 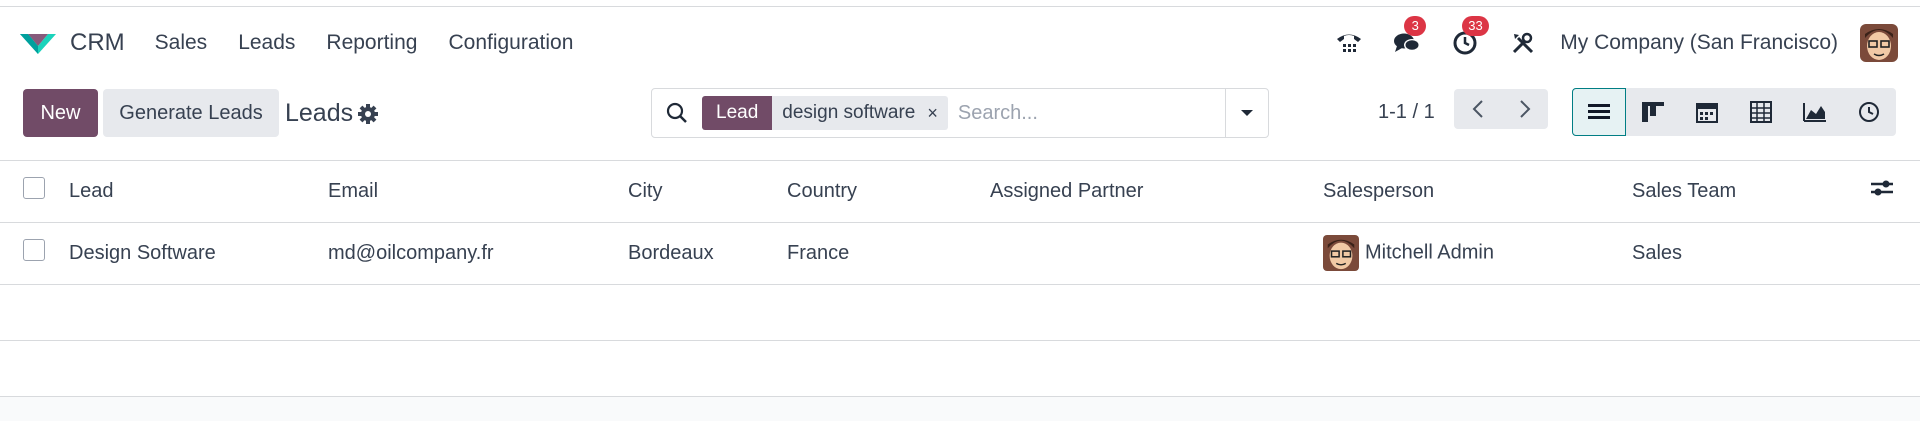 I want to click on cell-salesperson: Mitchell Admin, so click(x=1477, y=253).